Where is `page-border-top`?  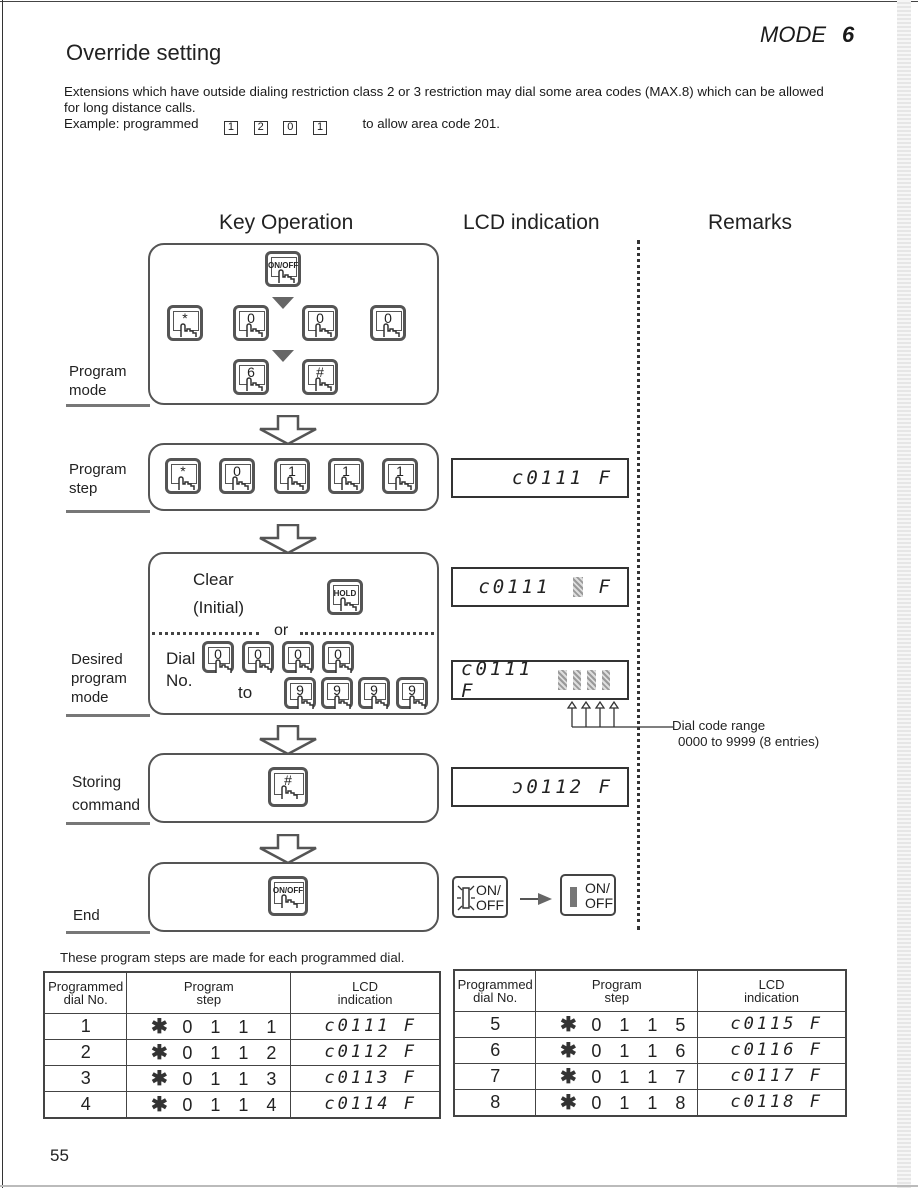 page-border-top is located at coordinates (459, 1).